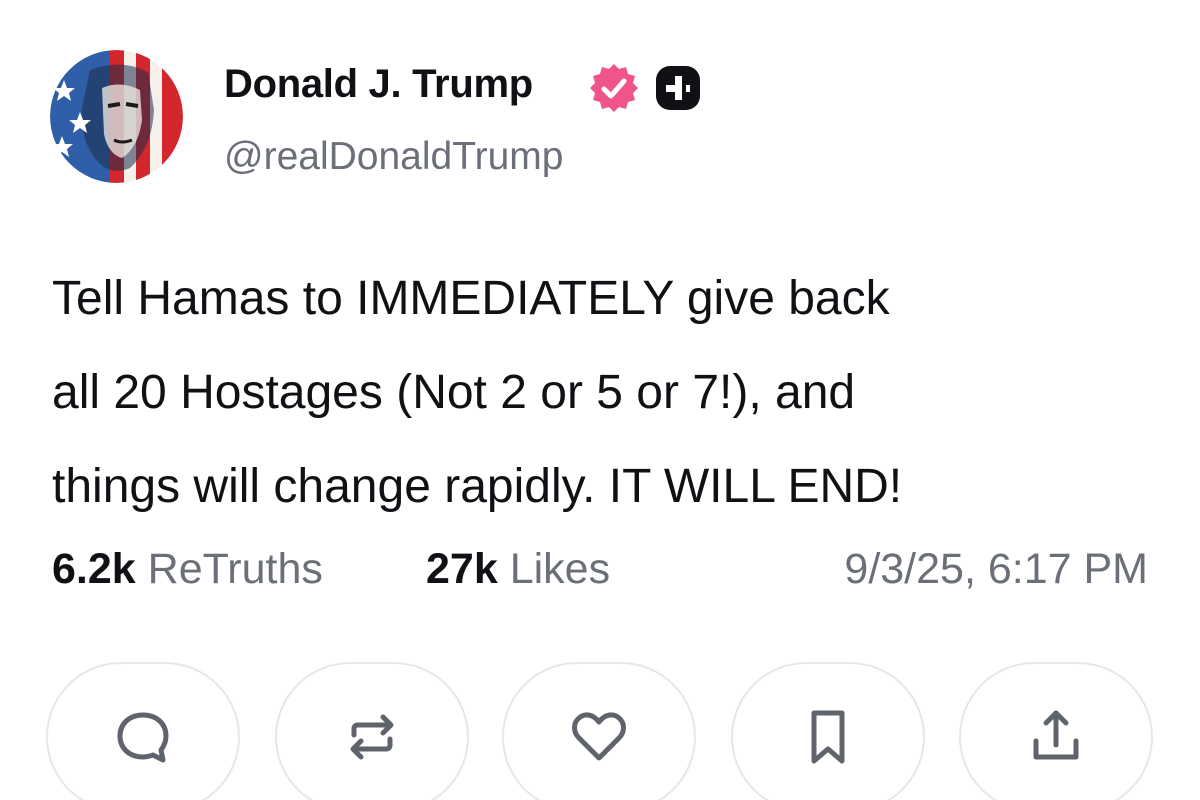  I want to click on likes-count: 27k, so click(462, 569).